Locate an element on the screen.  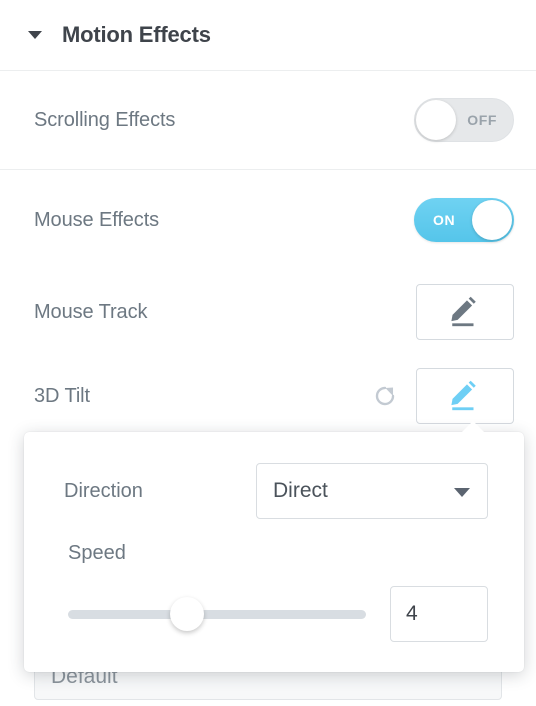
mouse-track-label: Mouse Track is located at coordinates (91, 311).